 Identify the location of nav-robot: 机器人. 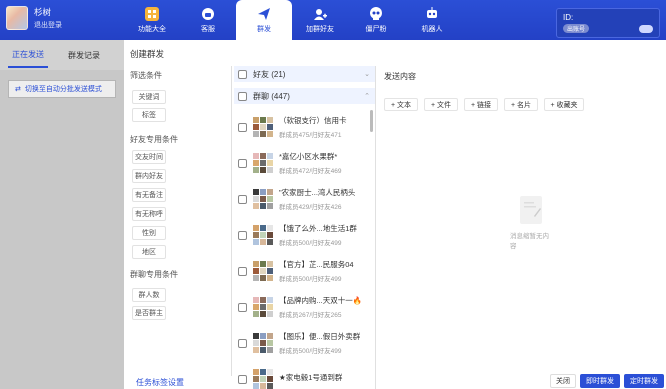
(432, 20).